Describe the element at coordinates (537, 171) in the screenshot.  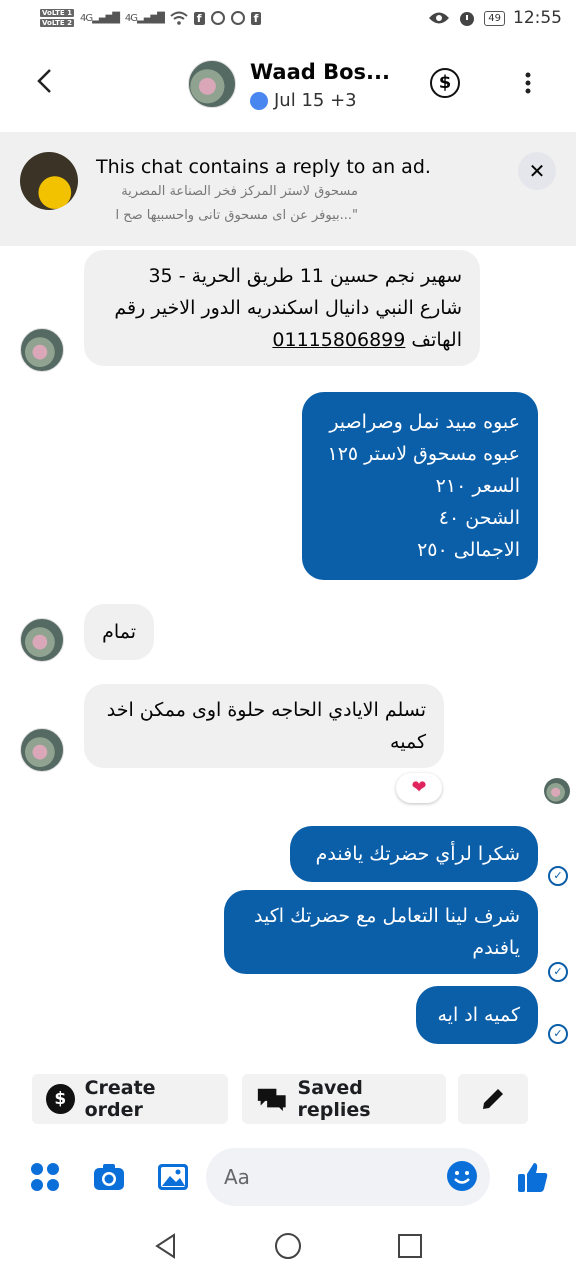
I see `close-banner-button: ✕` at that location.